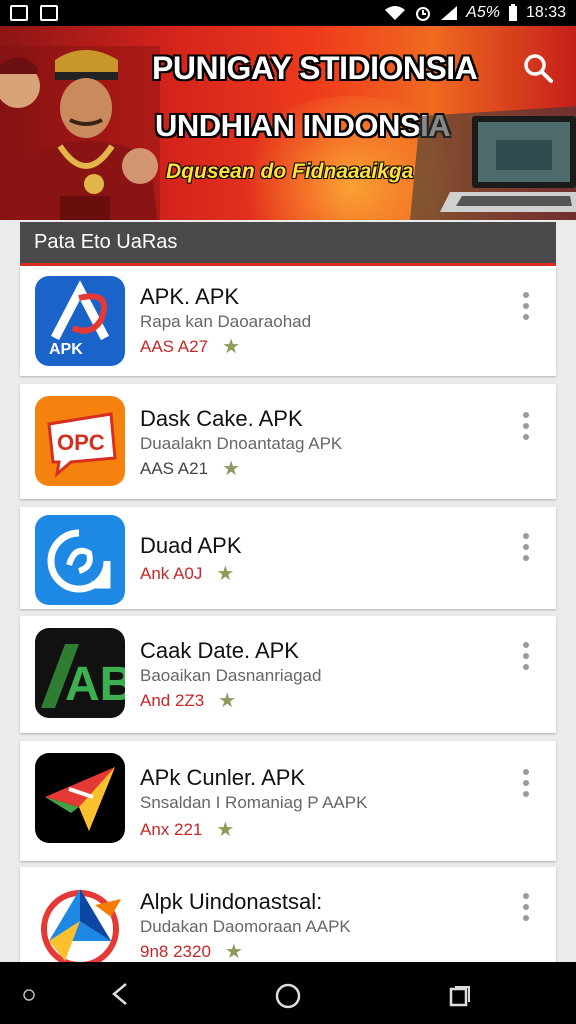 Image resolution: width=576 pixels, height=1024 pixels. What do you see at coordinates (545, 12) in the screenshot?
I see `clock: 18:33` at bounding box center [545, 12].